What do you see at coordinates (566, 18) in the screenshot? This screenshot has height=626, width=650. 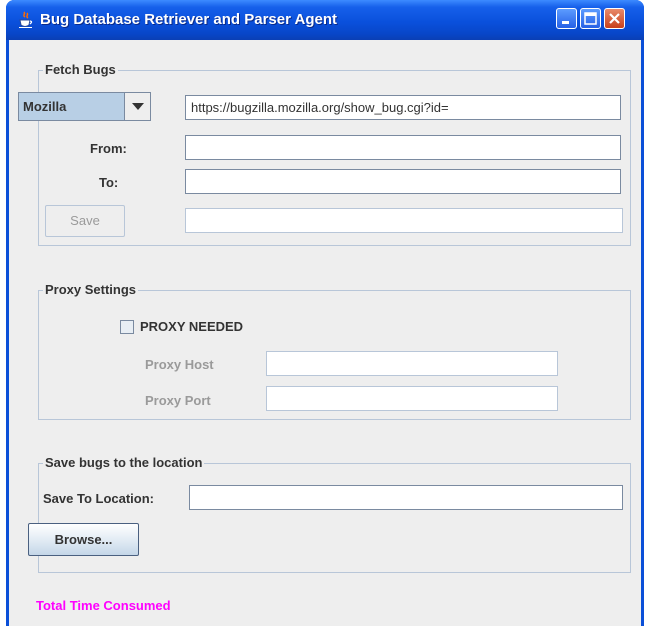 I see `minimize-button` at bounding box center [566, 18].